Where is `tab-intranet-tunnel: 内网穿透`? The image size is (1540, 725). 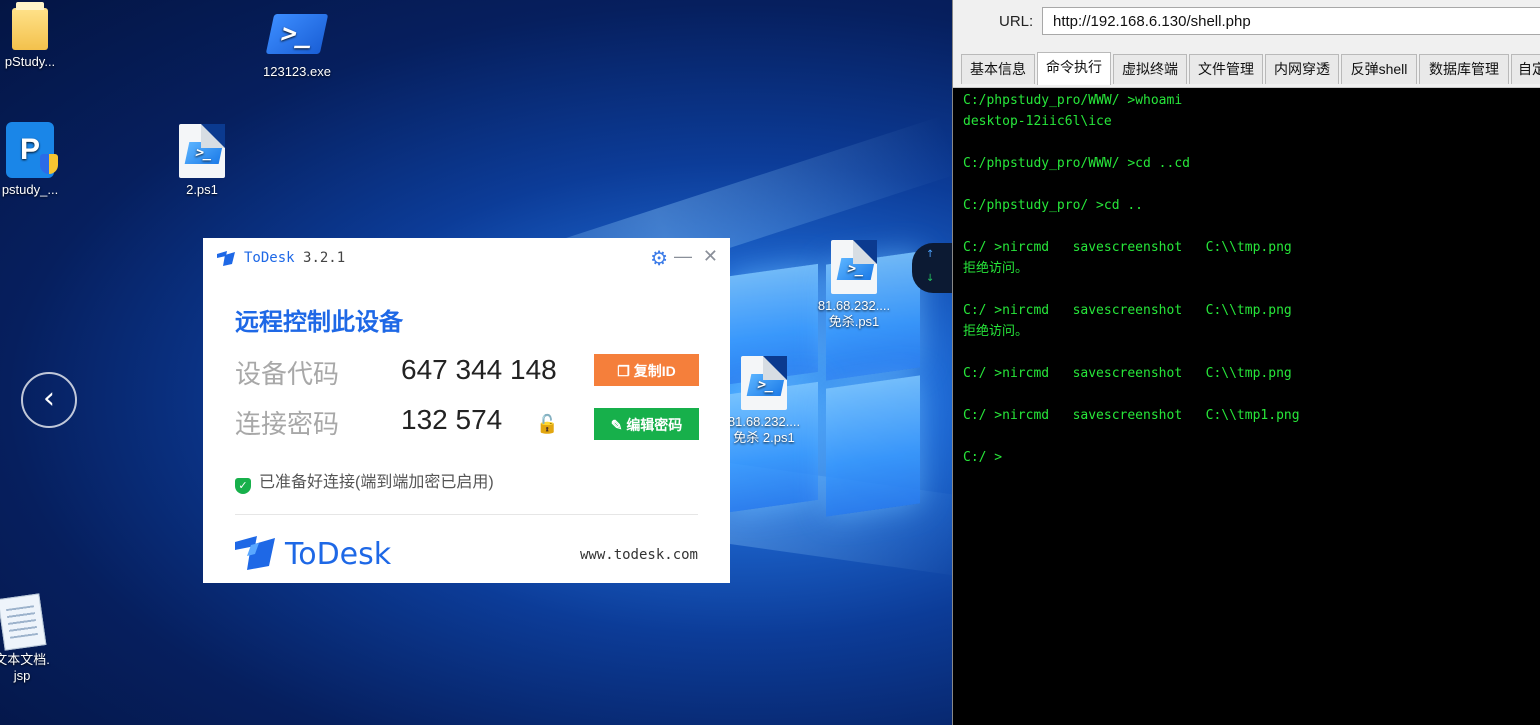 tab-intranet-tunnel: 内网穿透 is located at coordinates (1302, 69).